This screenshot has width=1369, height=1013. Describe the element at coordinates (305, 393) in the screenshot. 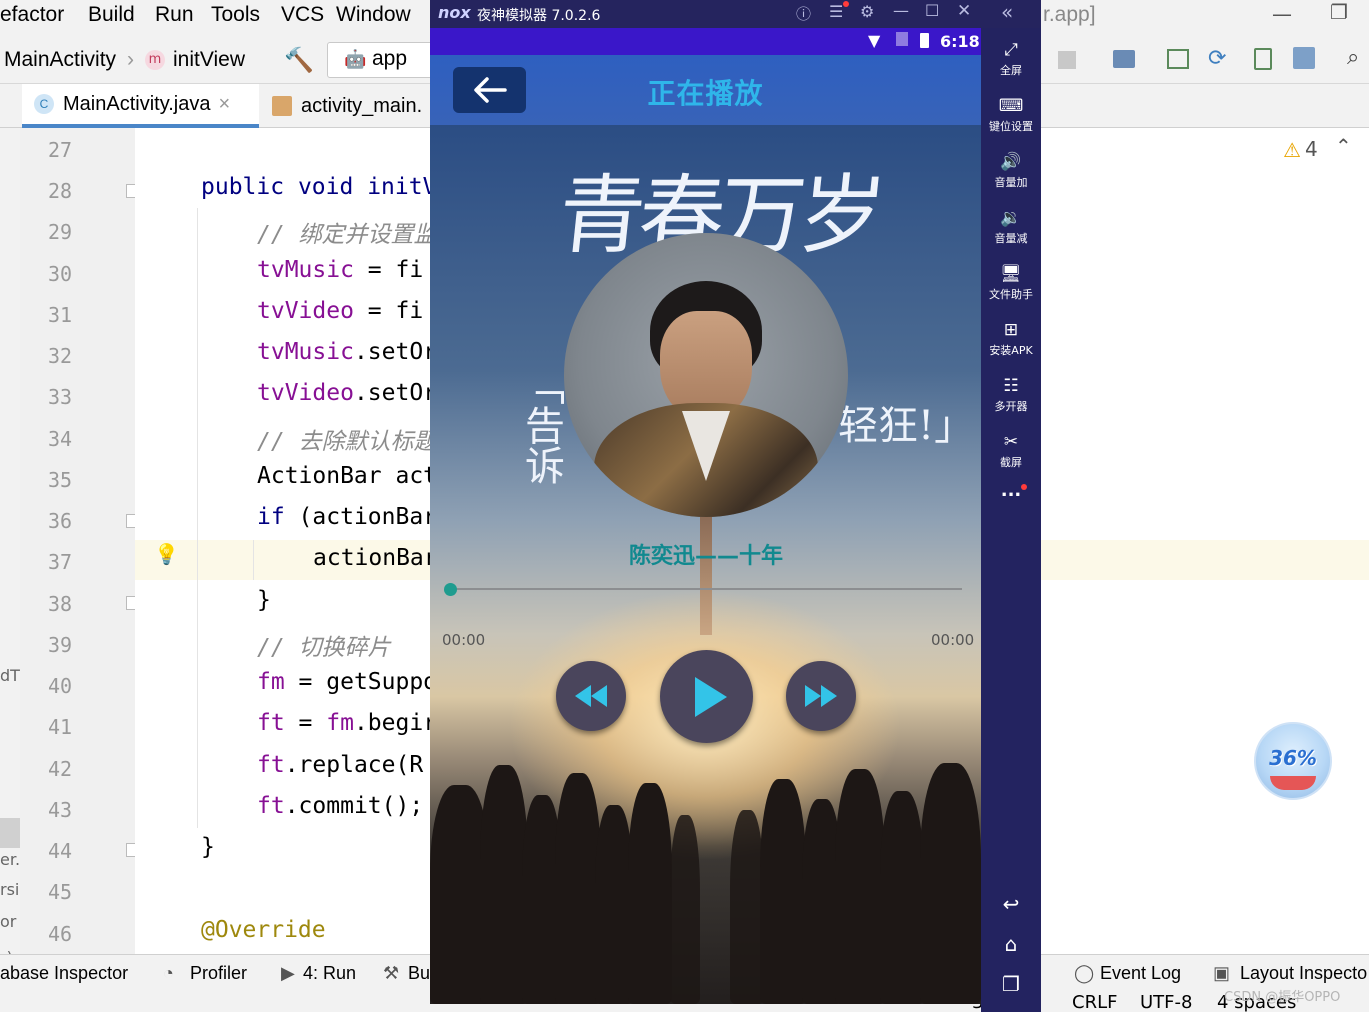

I see `field: tvVideo` at that location.